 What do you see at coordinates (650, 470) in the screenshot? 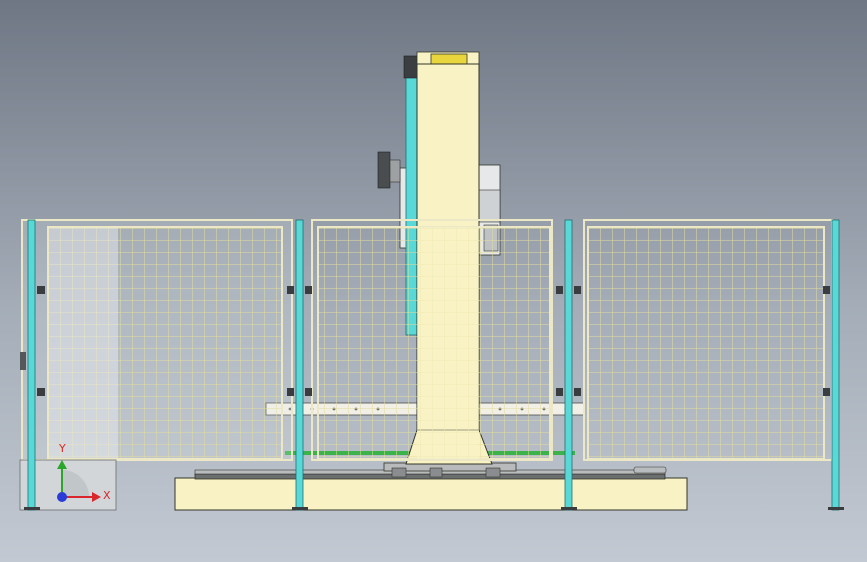
I see `floor-bracket` at bounding box center [650, 470].